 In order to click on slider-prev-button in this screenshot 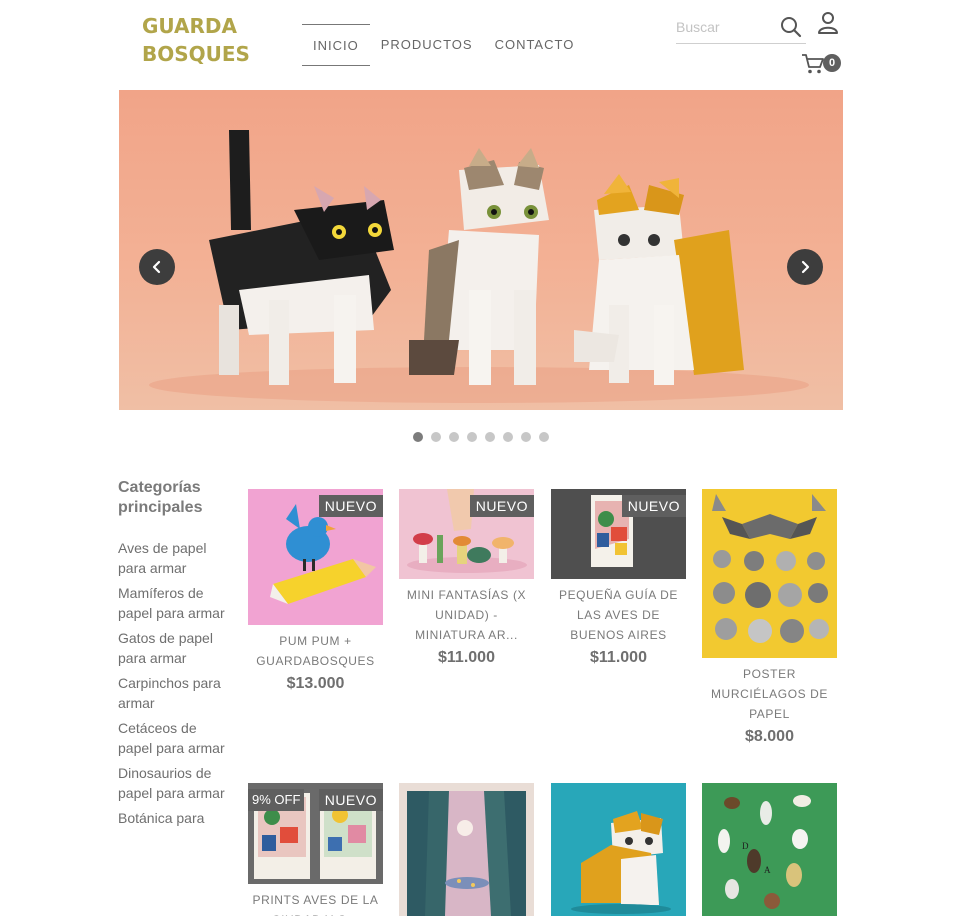, I will do `click(157, 267)`.